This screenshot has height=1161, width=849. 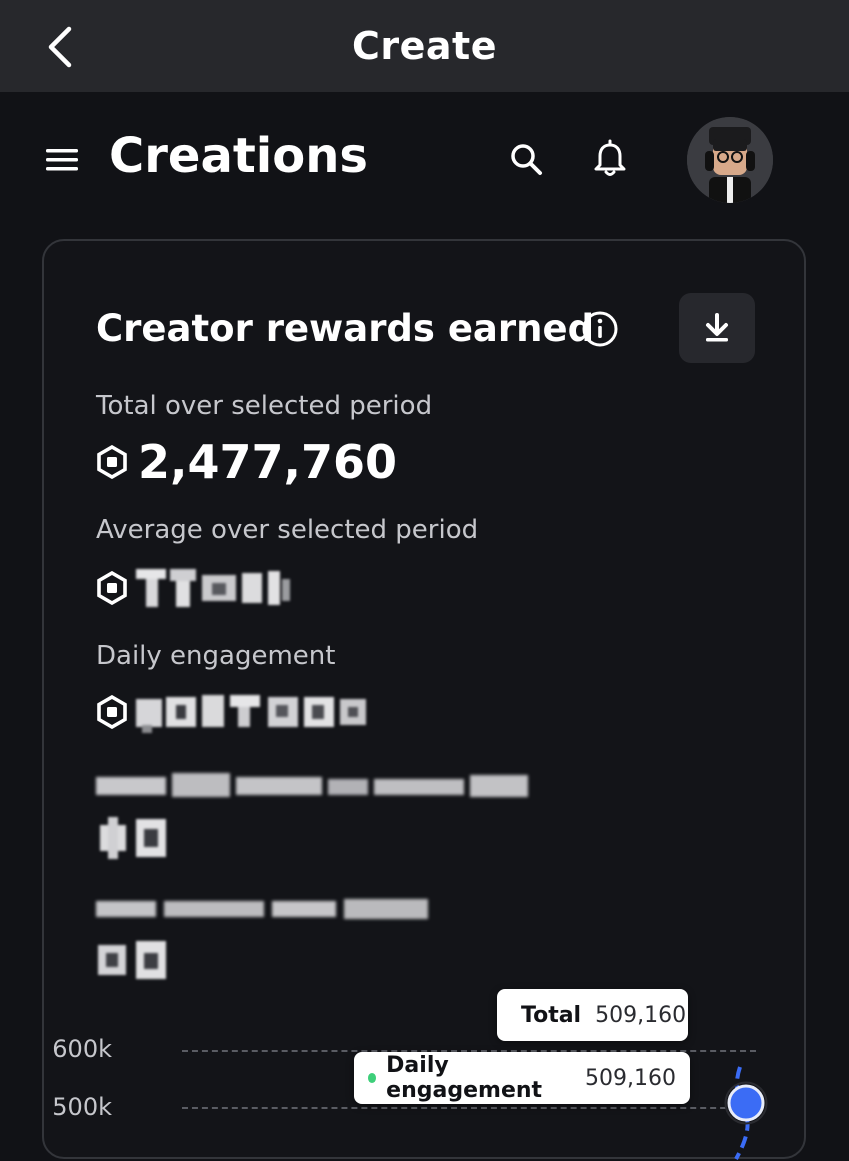 What do you see at coordinates (746, 1103) in the screenshot?
I see `chart-point` at bounding box center [746, 1103].